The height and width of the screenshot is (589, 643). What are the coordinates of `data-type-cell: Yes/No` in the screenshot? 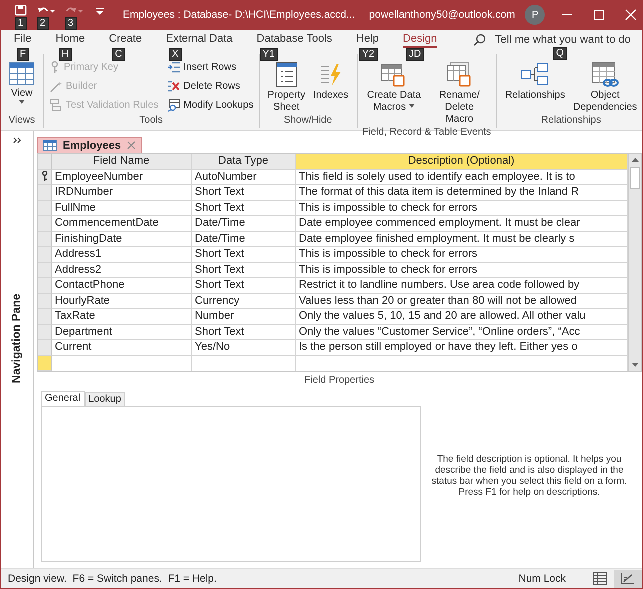 It's located at (244, 348).